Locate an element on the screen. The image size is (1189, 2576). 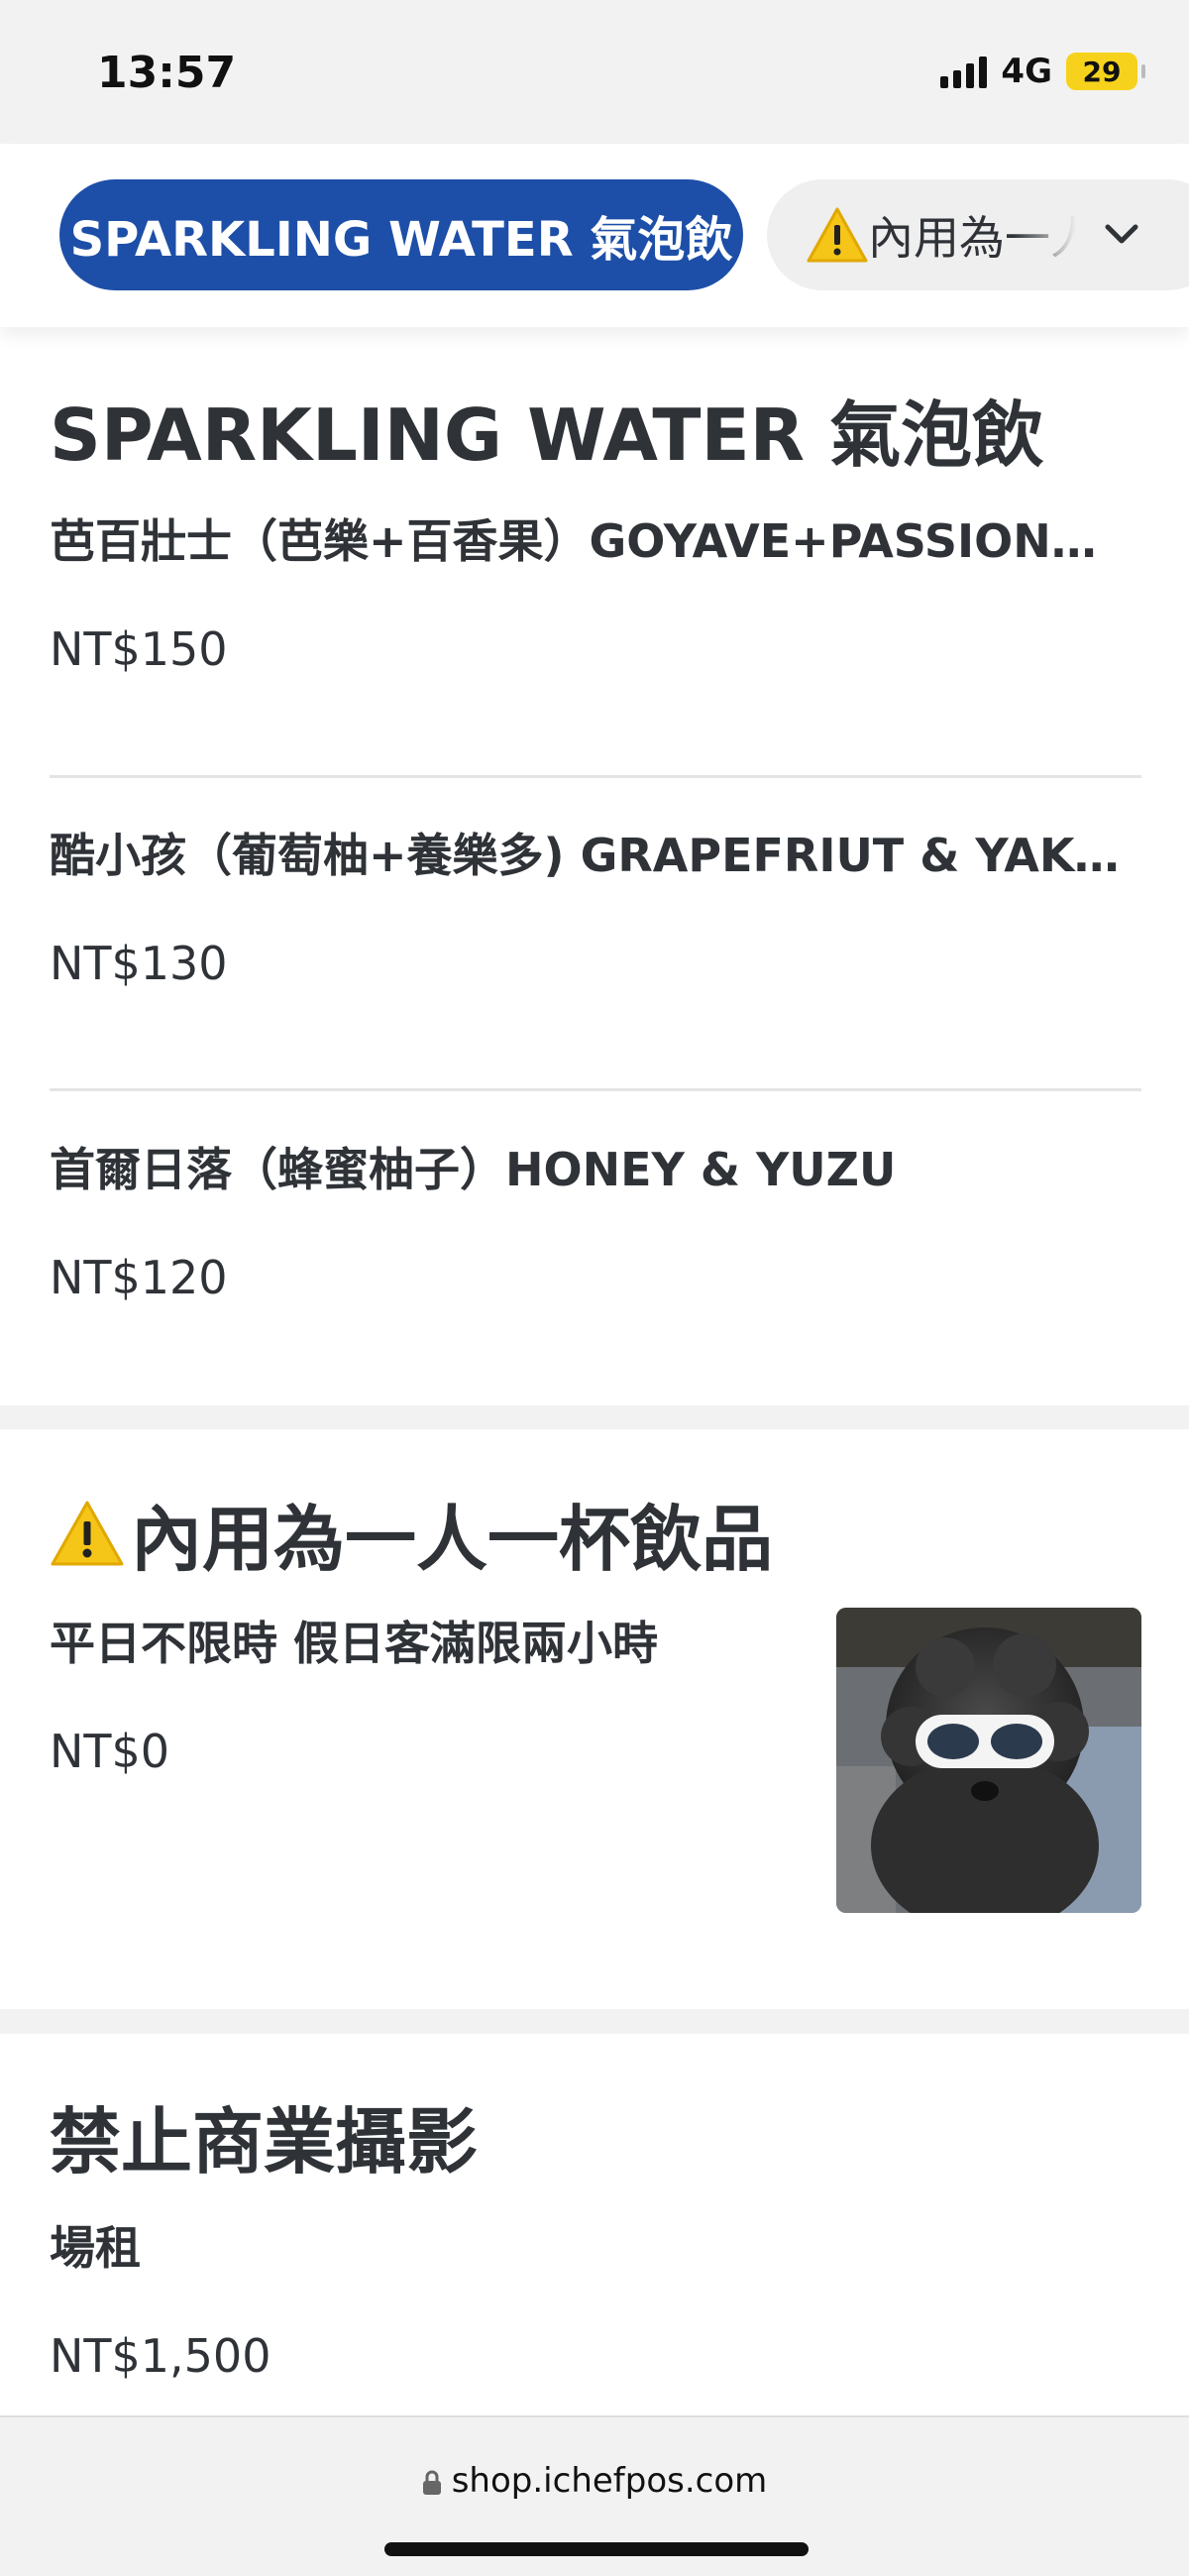
lock-icon is located at coordinates (432, 2482).